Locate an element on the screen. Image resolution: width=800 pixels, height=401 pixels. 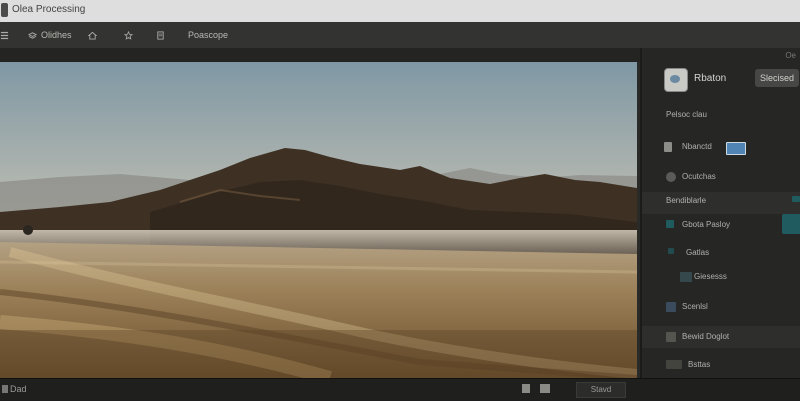
toolbar-olidhes-label: Olidhes is located at coordinates (56, 35).